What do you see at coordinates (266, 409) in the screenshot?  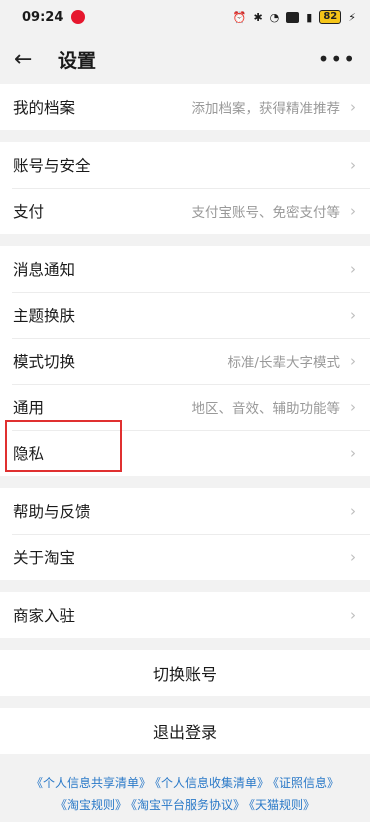 I see `row-hint: 地区、音效、辅助功能等` at bounding box center [266, 409].